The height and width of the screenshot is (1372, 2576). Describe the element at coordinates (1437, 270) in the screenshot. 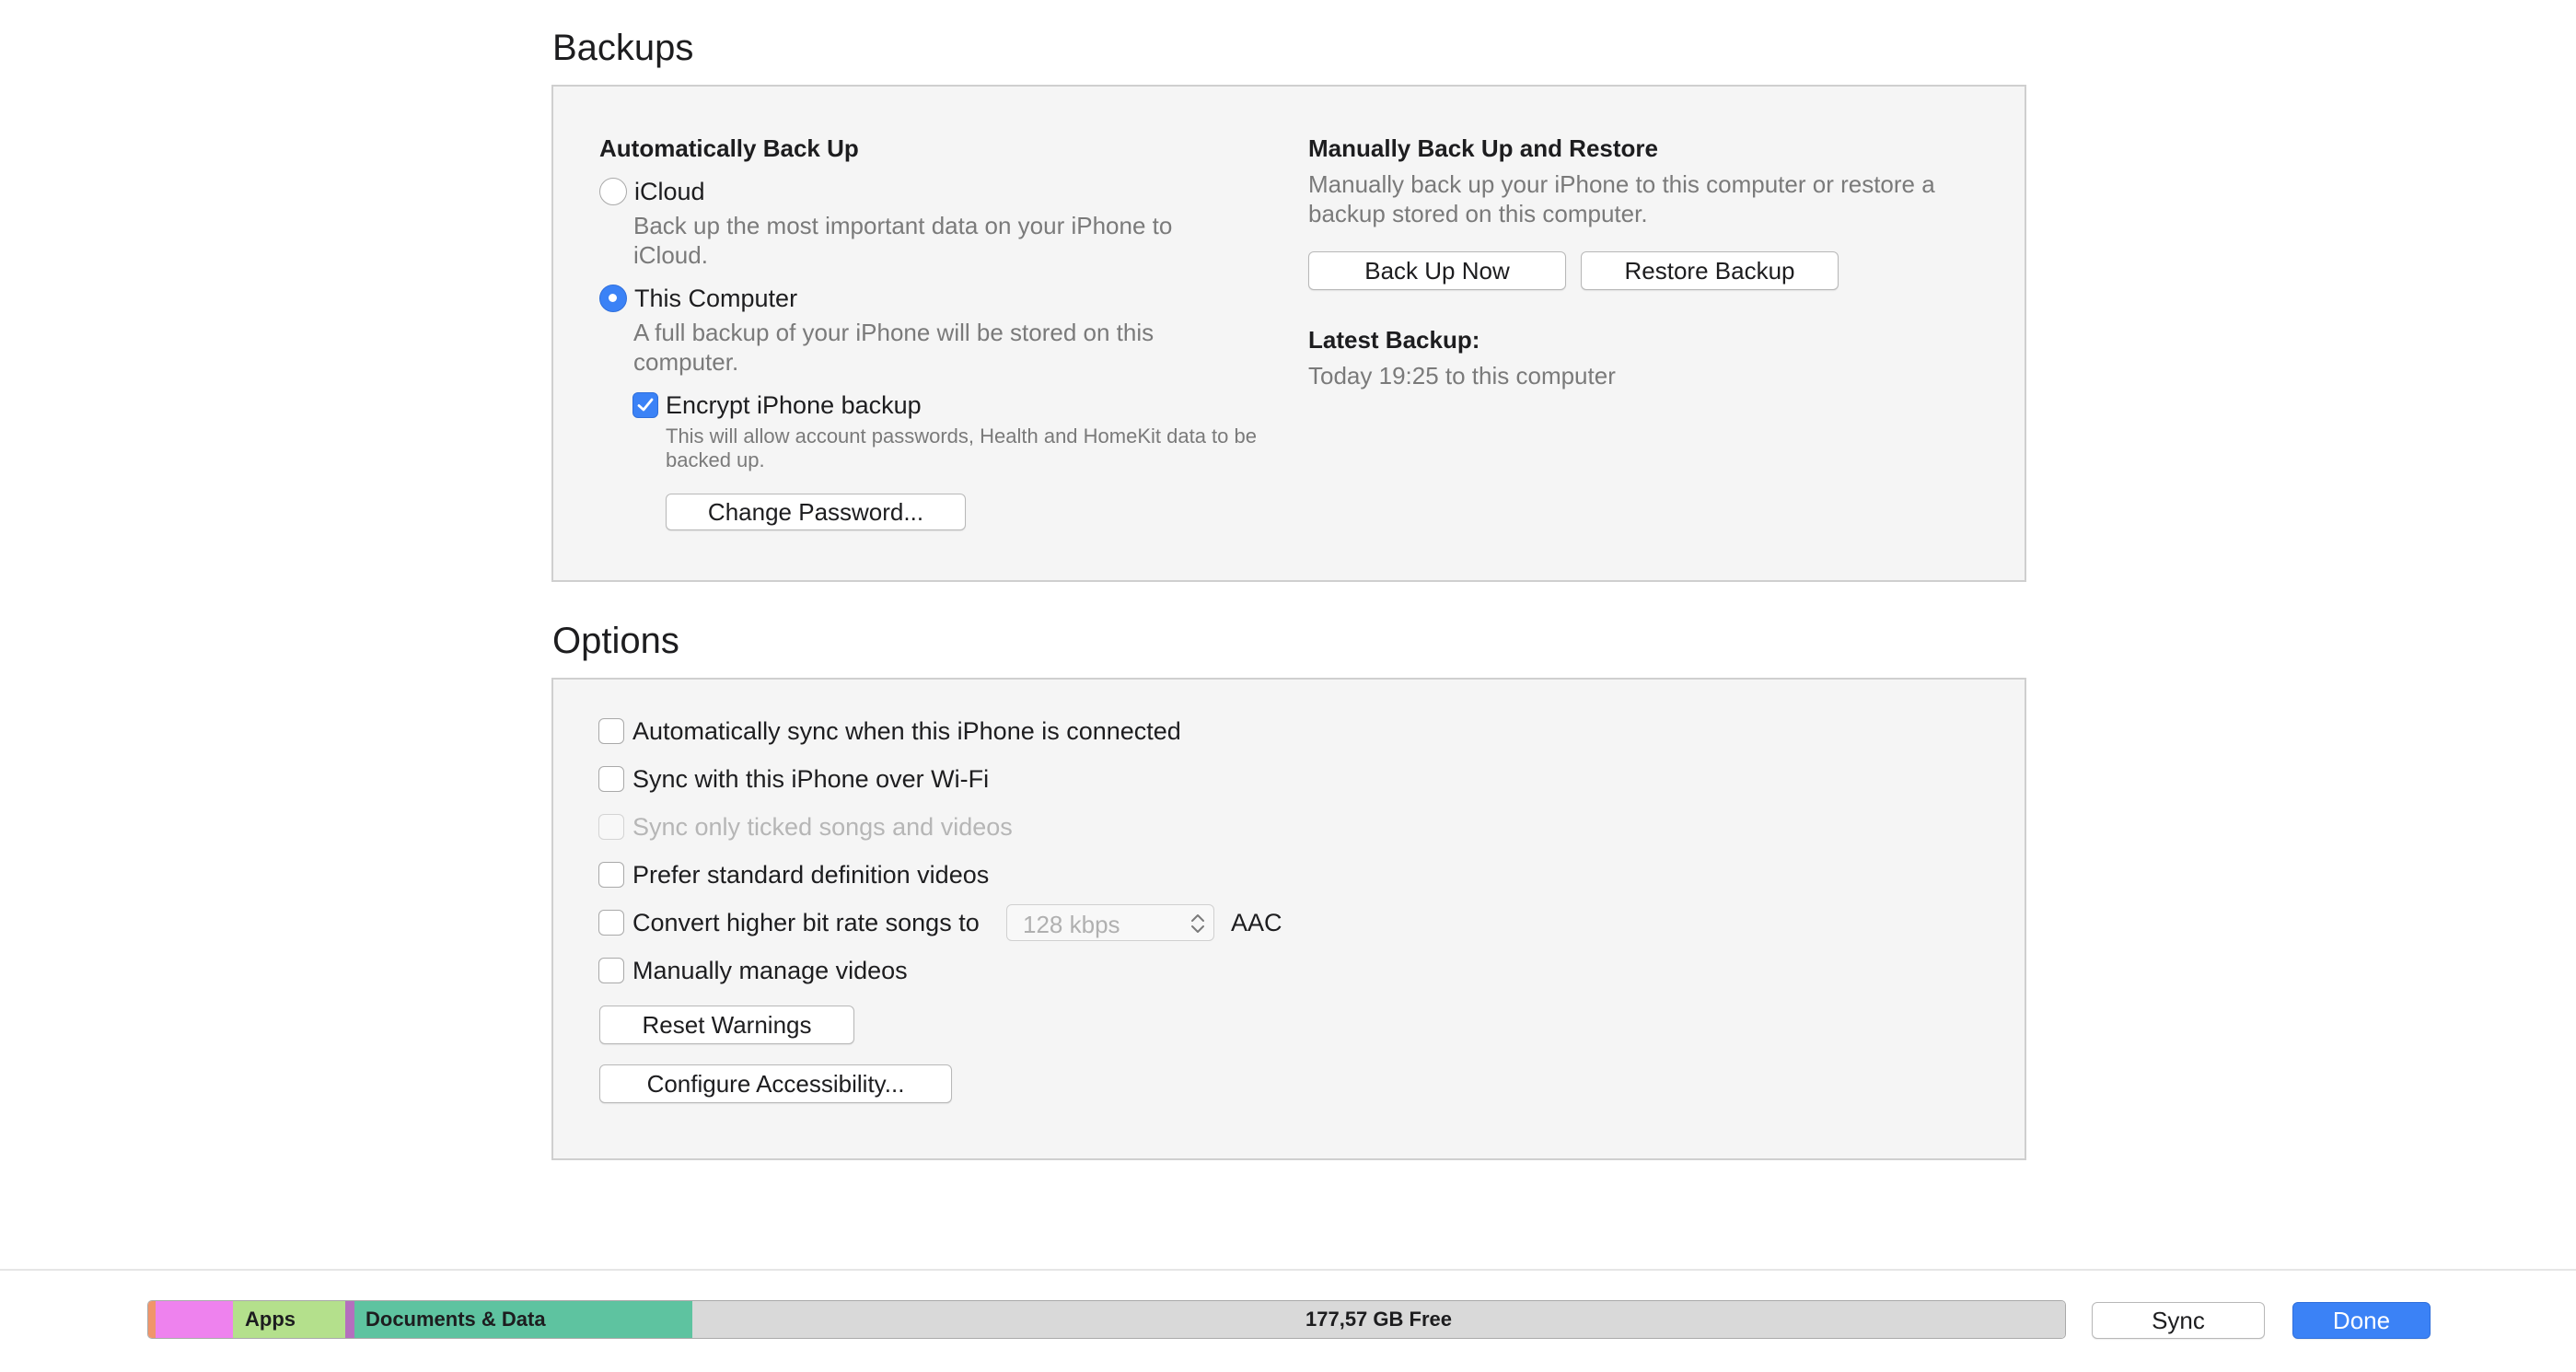

I see `back-up-now-button: Back Up Now` at that location.